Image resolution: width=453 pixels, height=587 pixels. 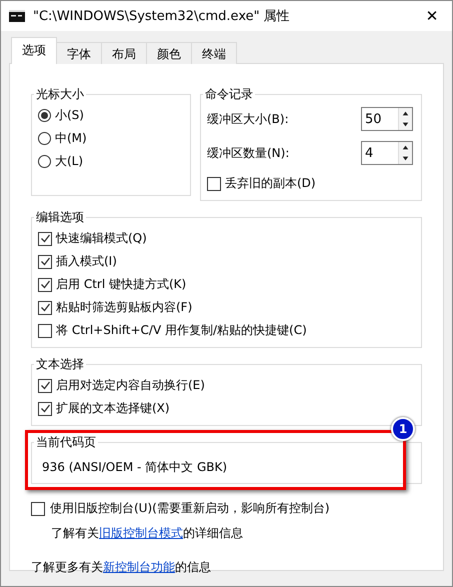 I want to click on group-title: 当前代码页, so click(x=66, y=442).